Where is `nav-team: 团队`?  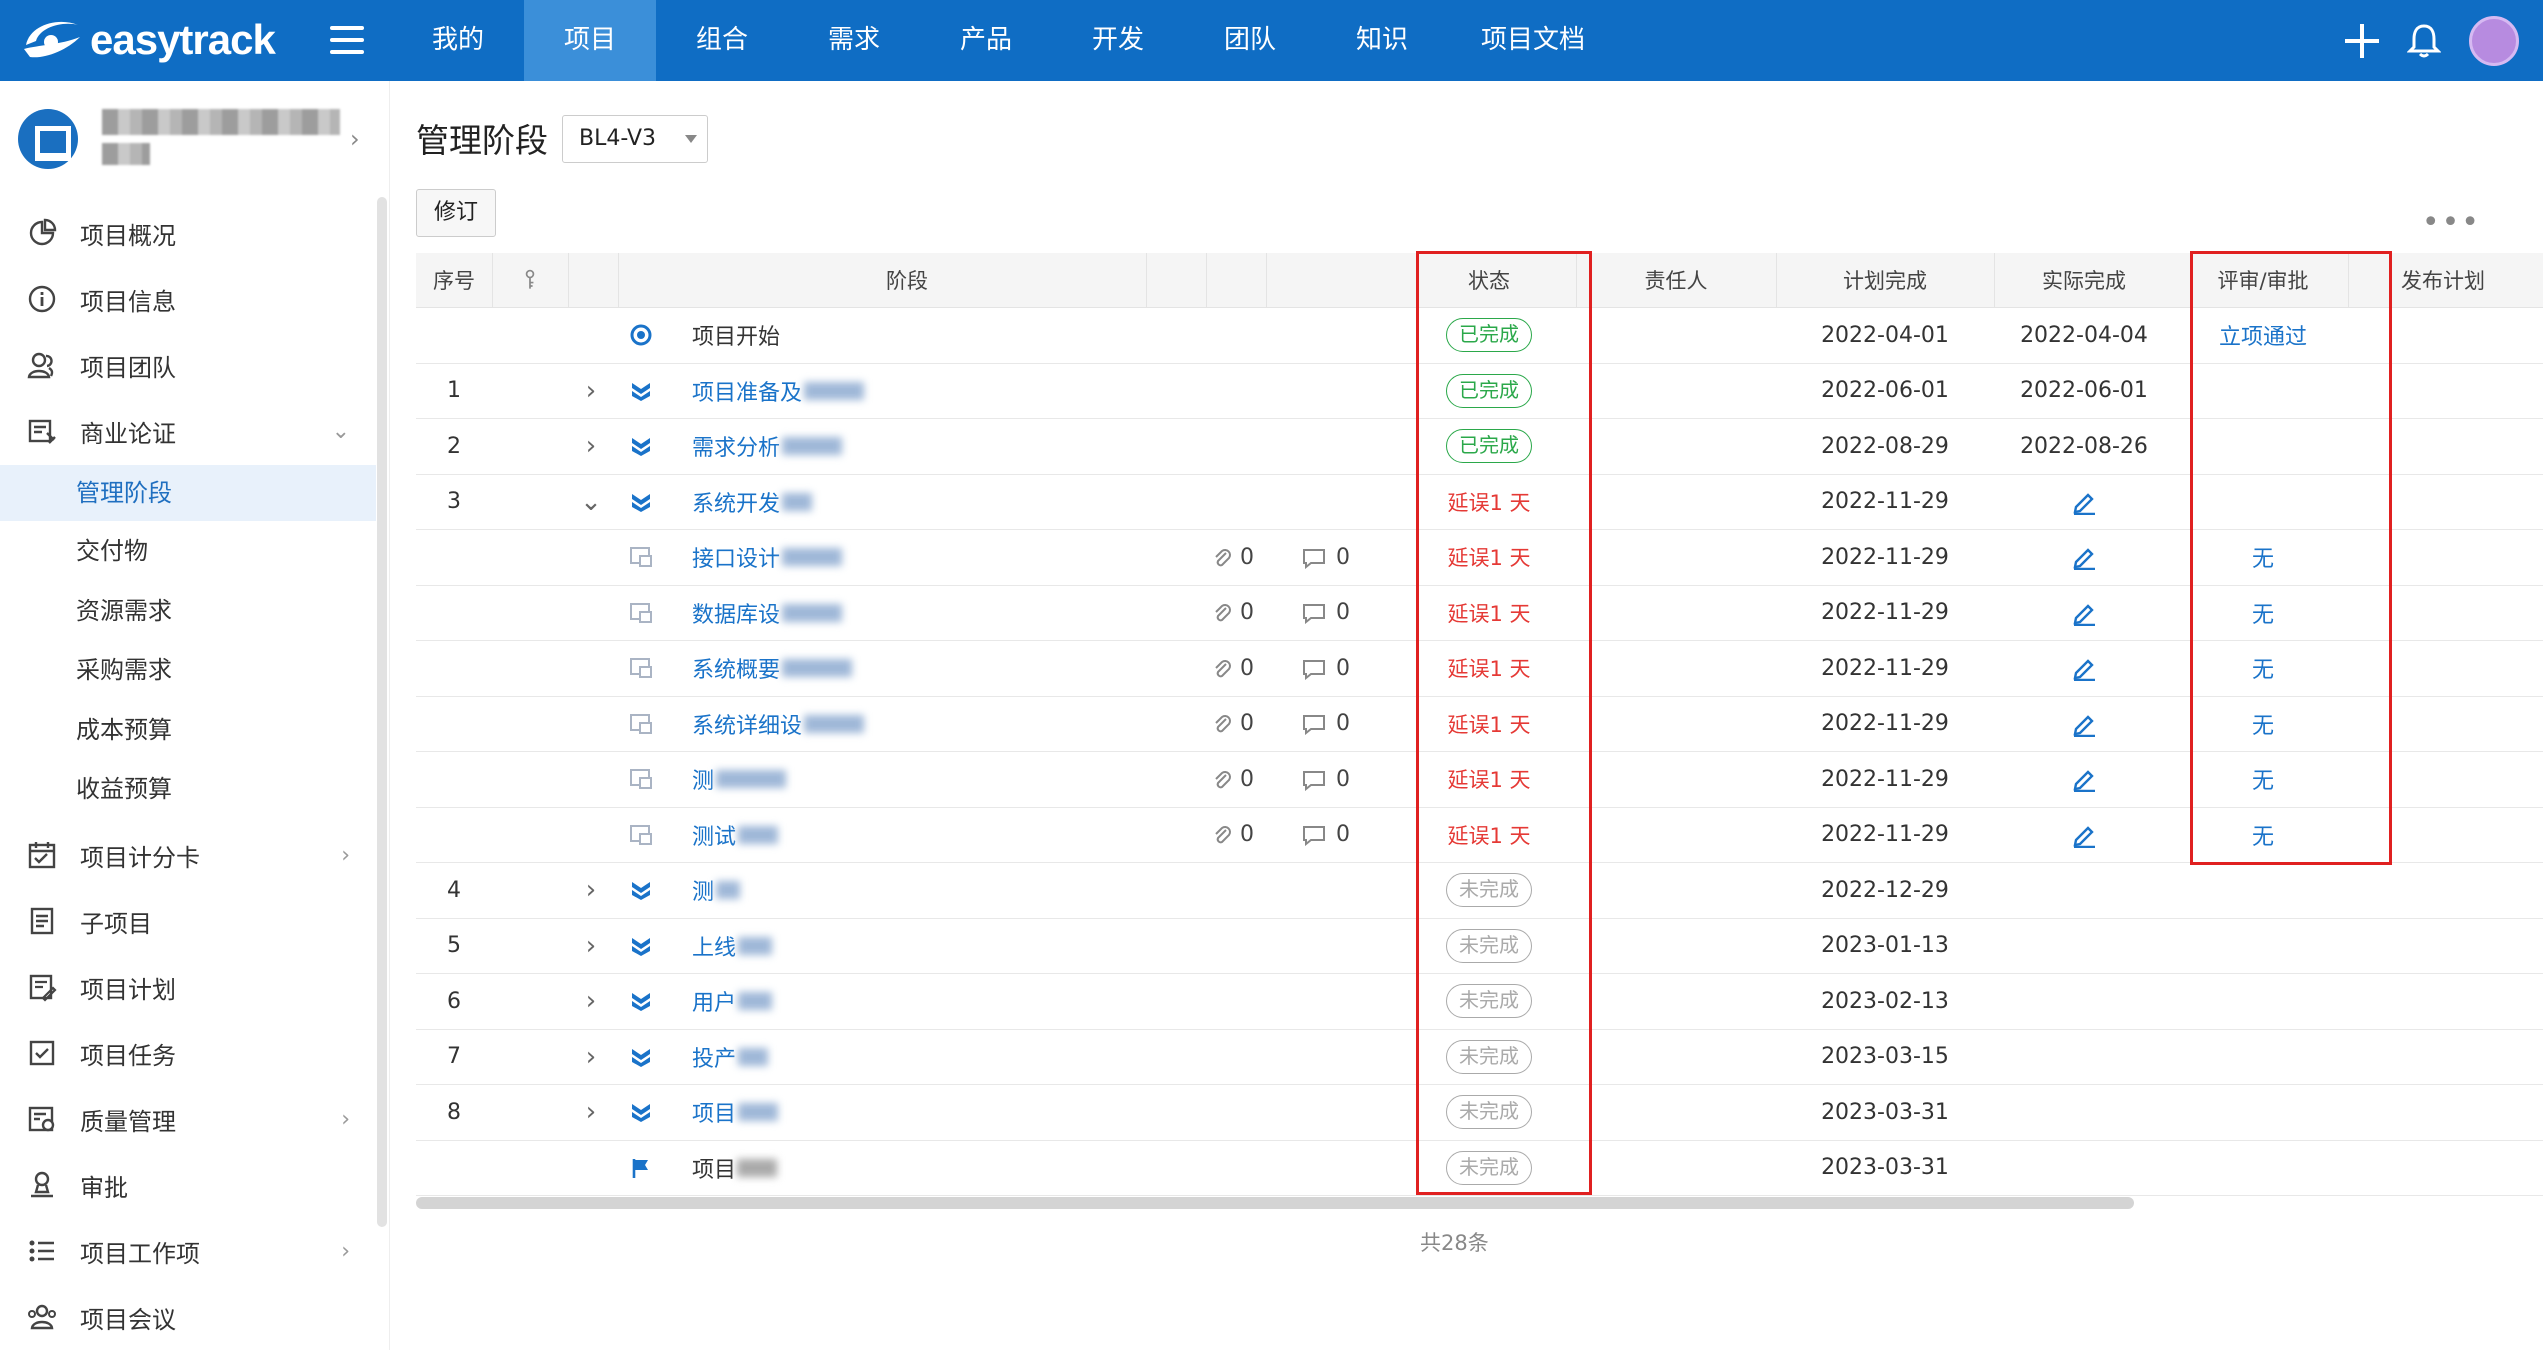
nav-team: 团队 is located at coordinates (1250, 40).